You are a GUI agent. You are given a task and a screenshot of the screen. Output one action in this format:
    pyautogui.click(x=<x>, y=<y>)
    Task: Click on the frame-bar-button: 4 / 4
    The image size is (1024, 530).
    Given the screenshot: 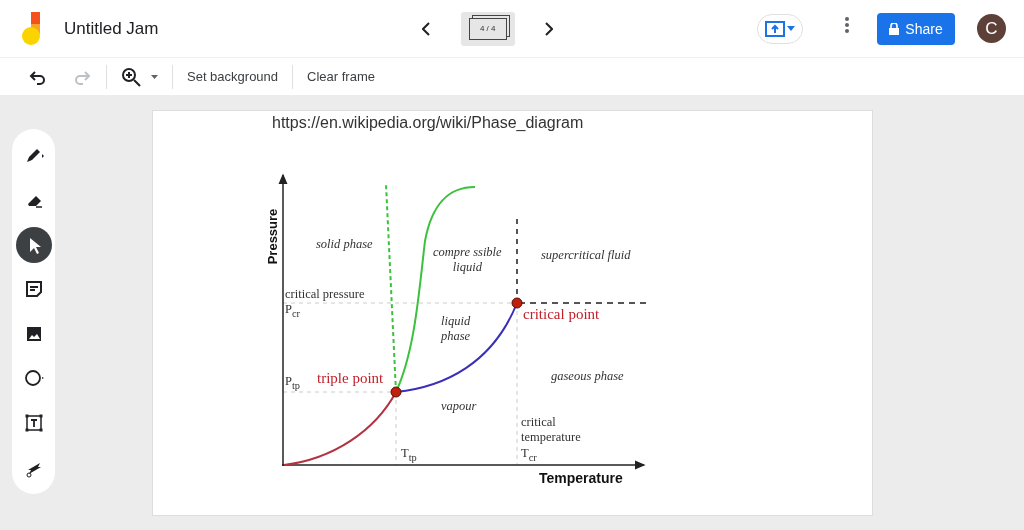 What is the action you would take?
    pyautogui.click(x=487, y=28)
    